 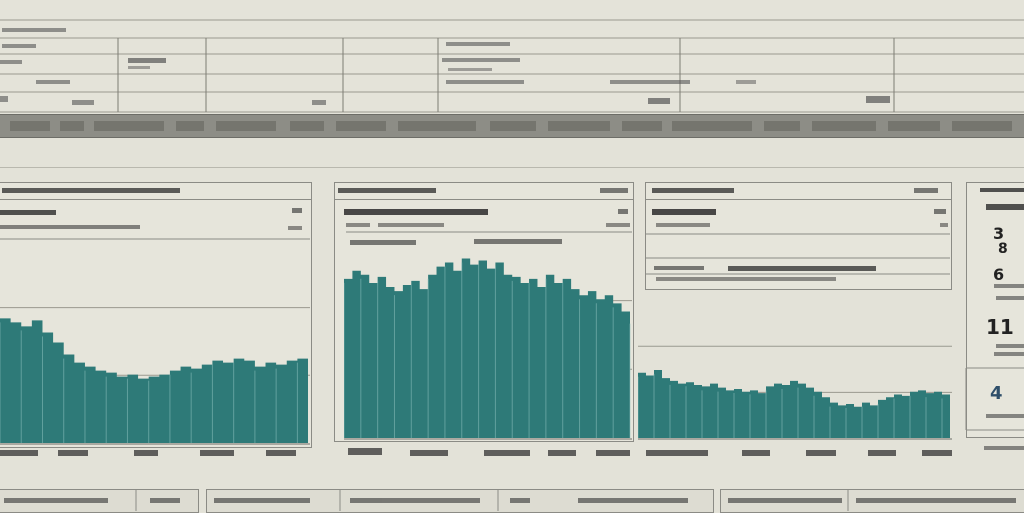 I want to click on header-text-marks, so click(x=445, y=66).